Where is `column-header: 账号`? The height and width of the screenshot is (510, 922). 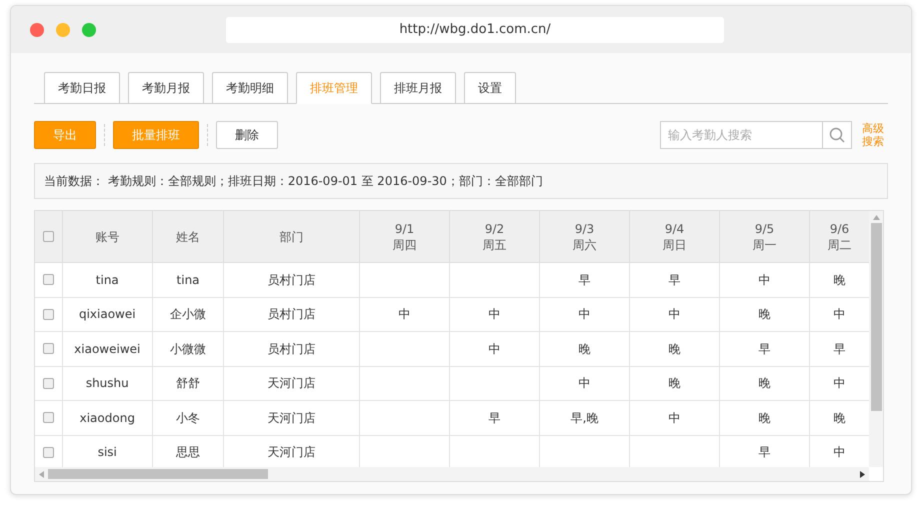
column-header: 账号 is located at coordinates (107, 237).